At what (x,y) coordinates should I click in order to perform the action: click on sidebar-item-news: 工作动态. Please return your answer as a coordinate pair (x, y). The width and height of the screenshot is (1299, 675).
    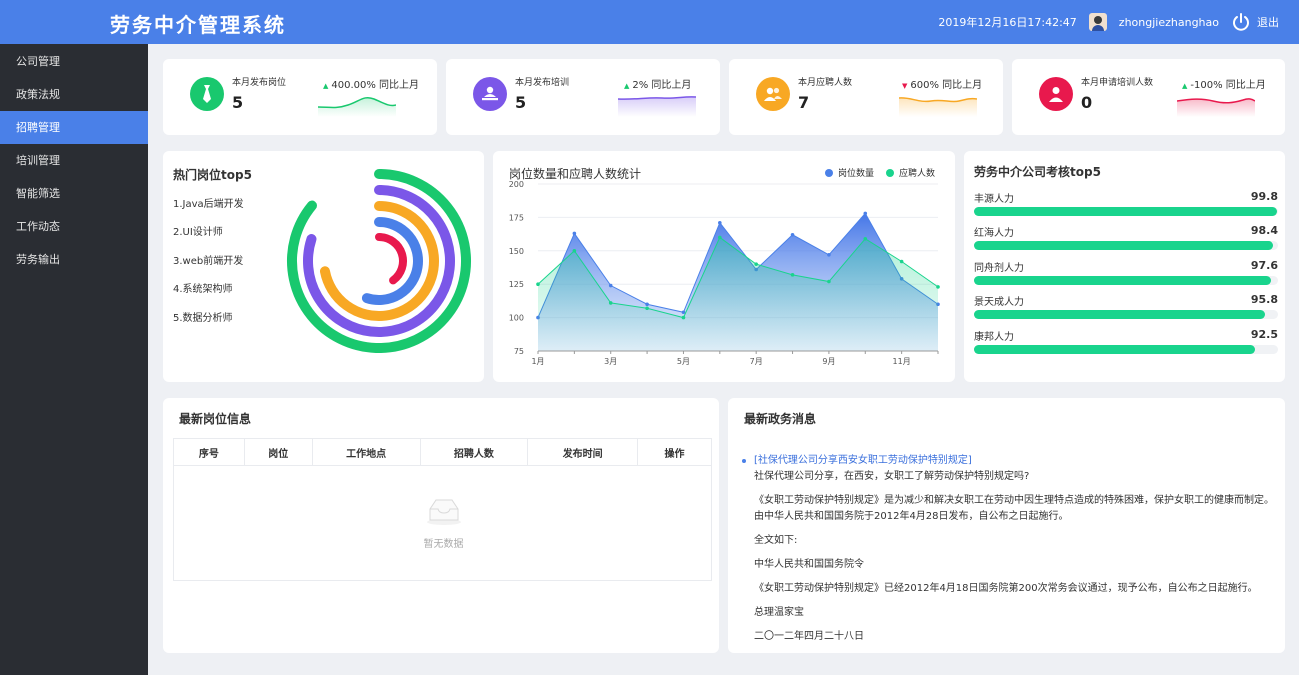
    Looking at the image, I should click on (74, 226).